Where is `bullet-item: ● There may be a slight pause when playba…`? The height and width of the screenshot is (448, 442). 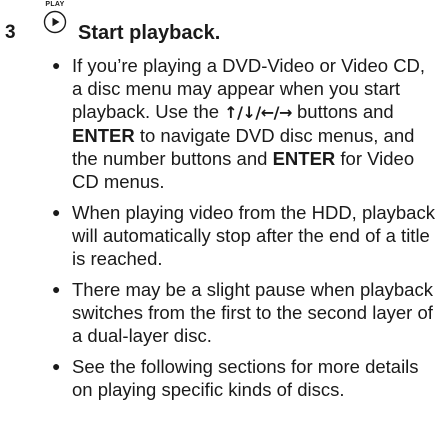 bullet-item: ● There may be a slight pause when playba… is located at coordinates (246, 312).